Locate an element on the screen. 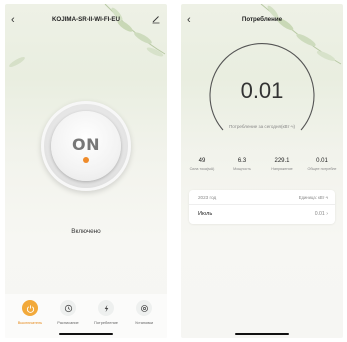 The height and width of the screenshot is (342, 347). card-header: 2023 год Единица: кВт·ч is located at coordinates (262, 197).